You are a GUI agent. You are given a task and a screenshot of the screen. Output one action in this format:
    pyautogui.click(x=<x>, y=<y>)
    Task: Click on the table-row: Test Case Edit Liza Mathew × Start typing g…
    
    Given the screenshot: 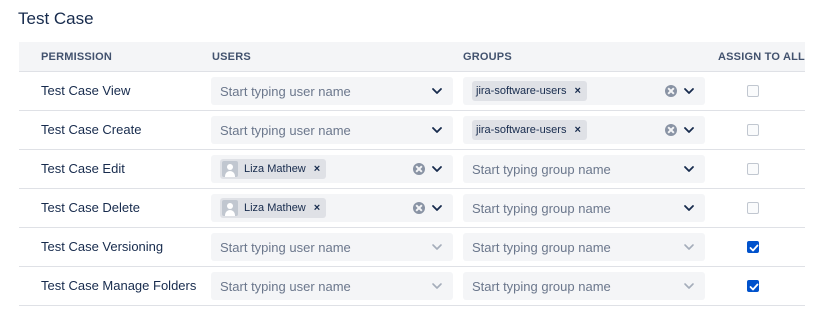 What is the action you would take?
    pyautogui.click(x=412, y=169)
    